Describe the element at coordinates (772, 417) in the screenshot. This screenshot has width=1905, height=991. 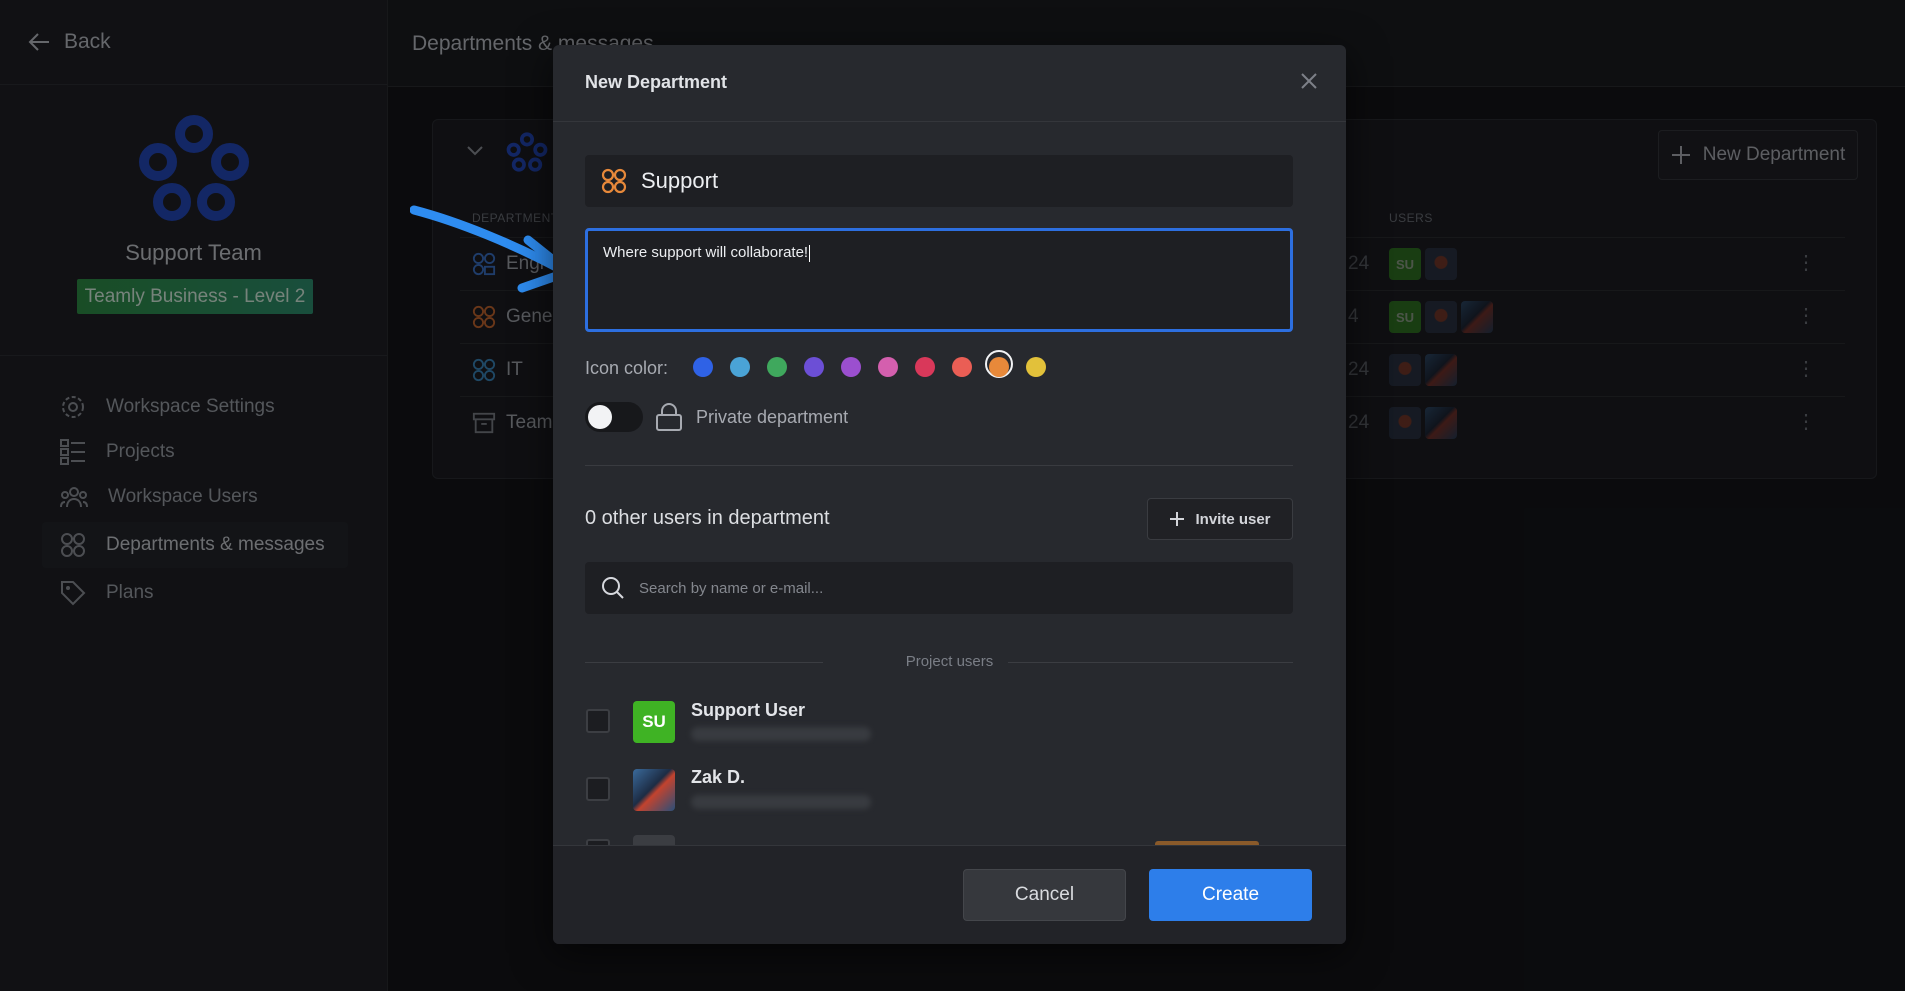
I see `private-department-label: Private department` at that location.